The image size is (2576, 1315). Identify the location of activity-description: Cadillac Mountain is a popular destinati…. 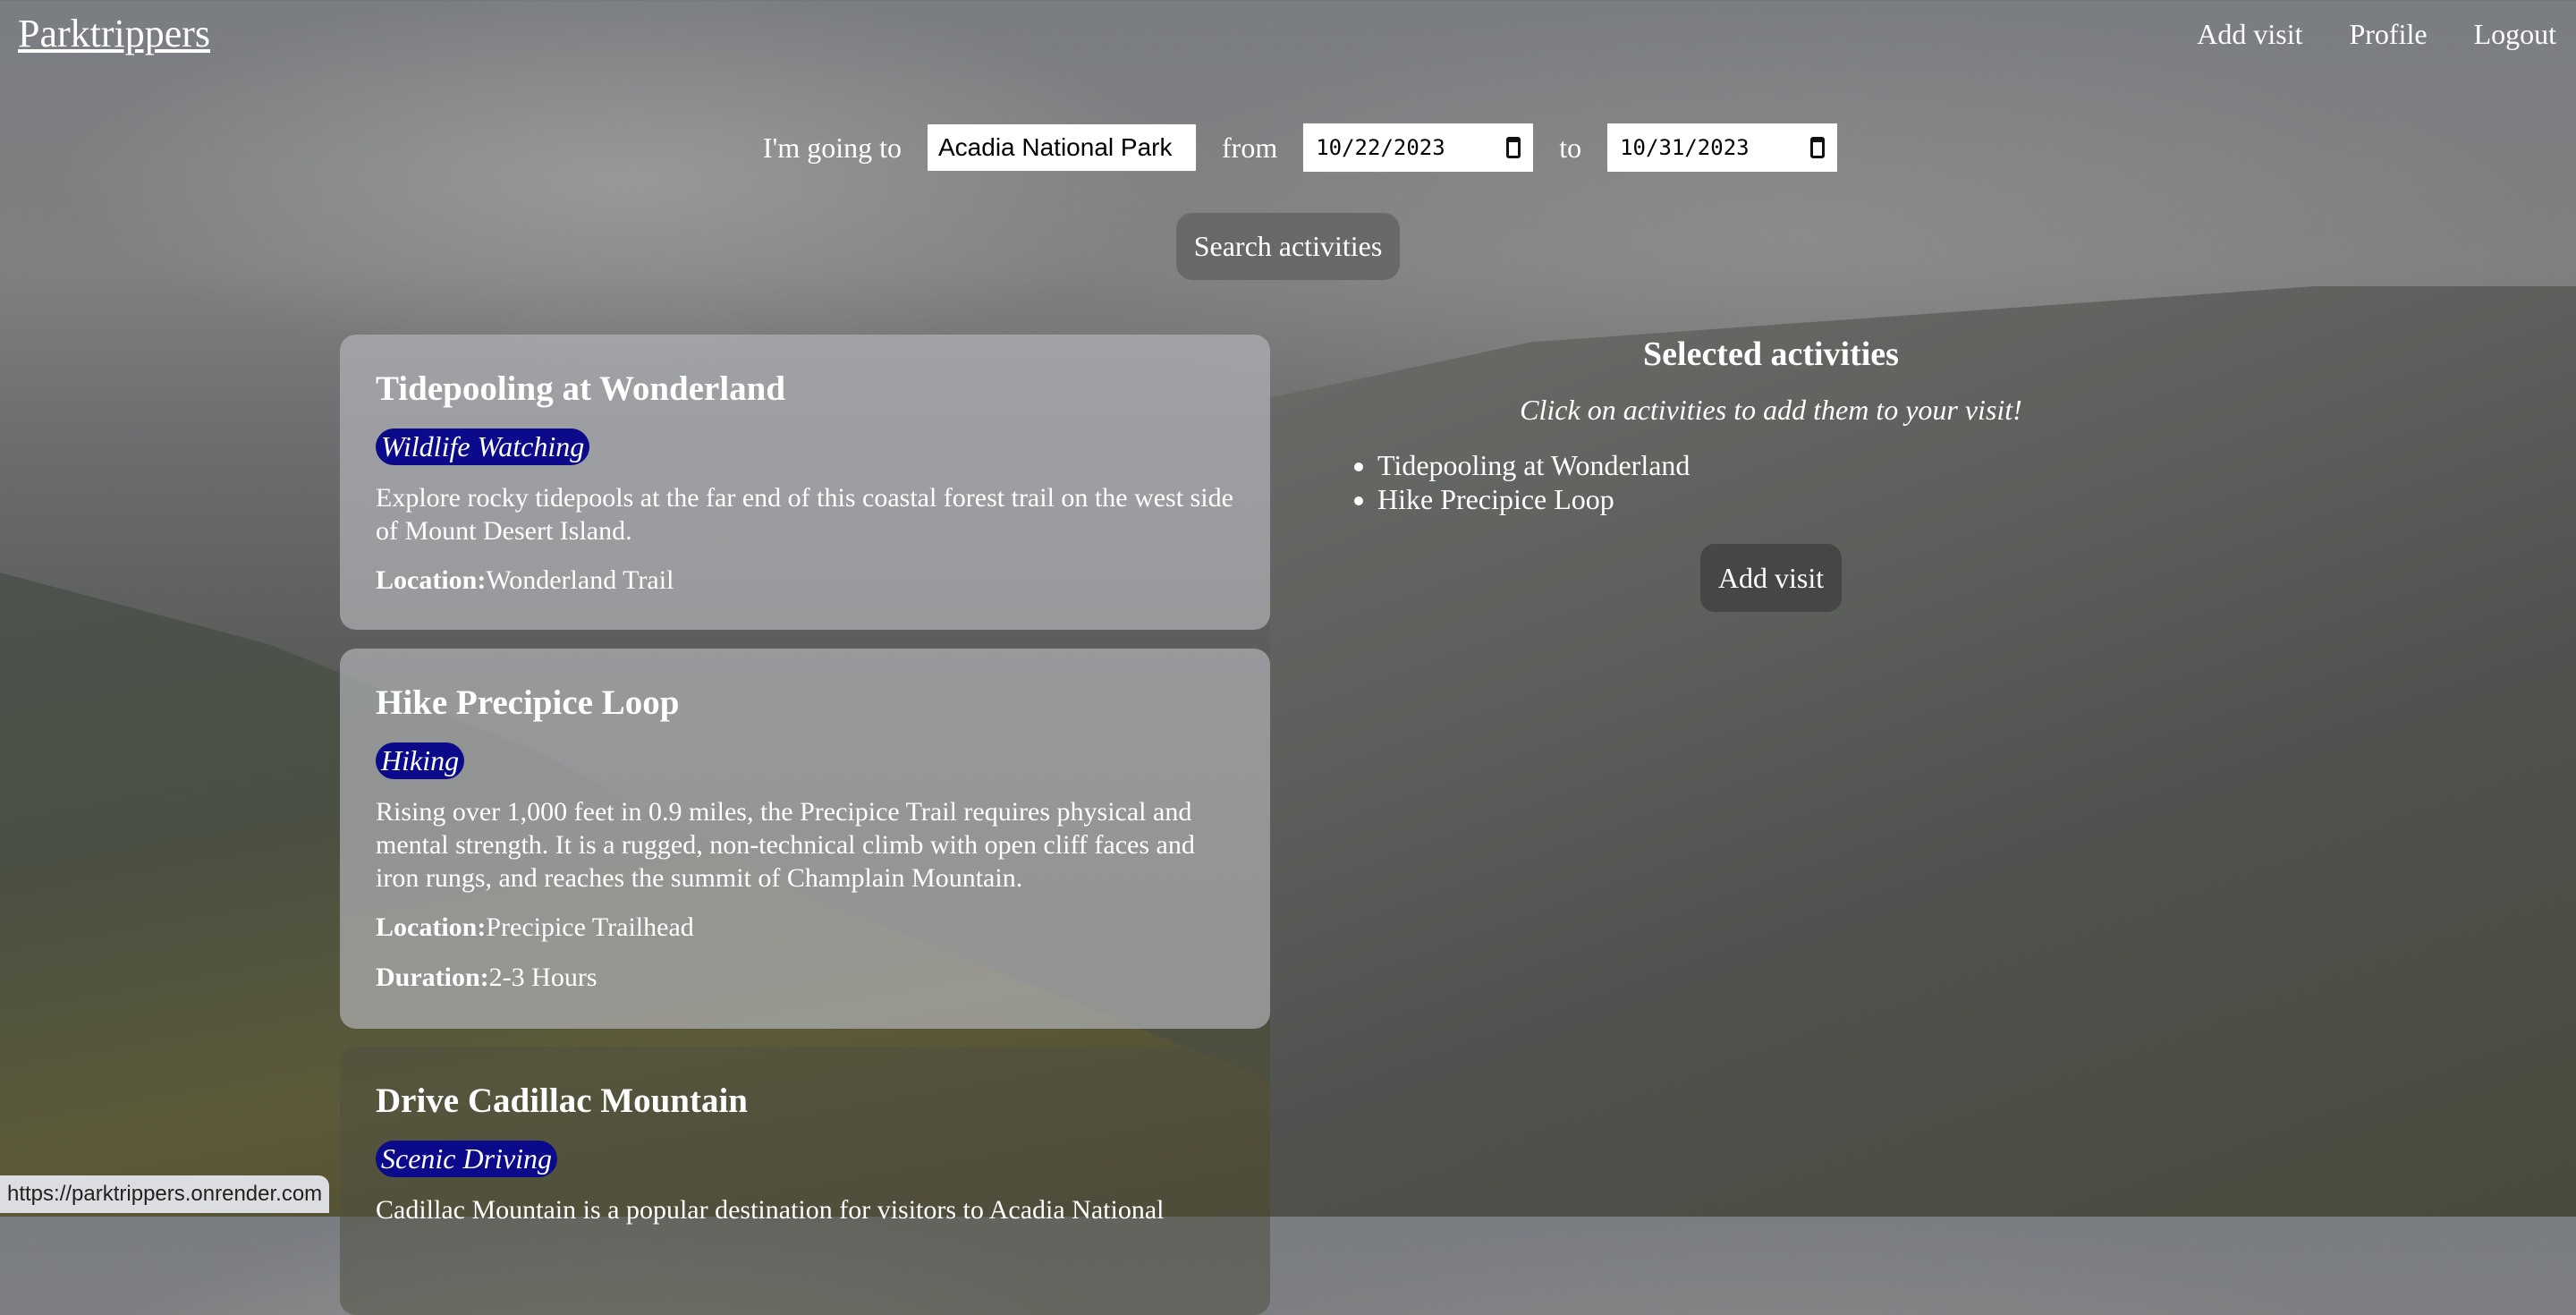
(770, 1210).